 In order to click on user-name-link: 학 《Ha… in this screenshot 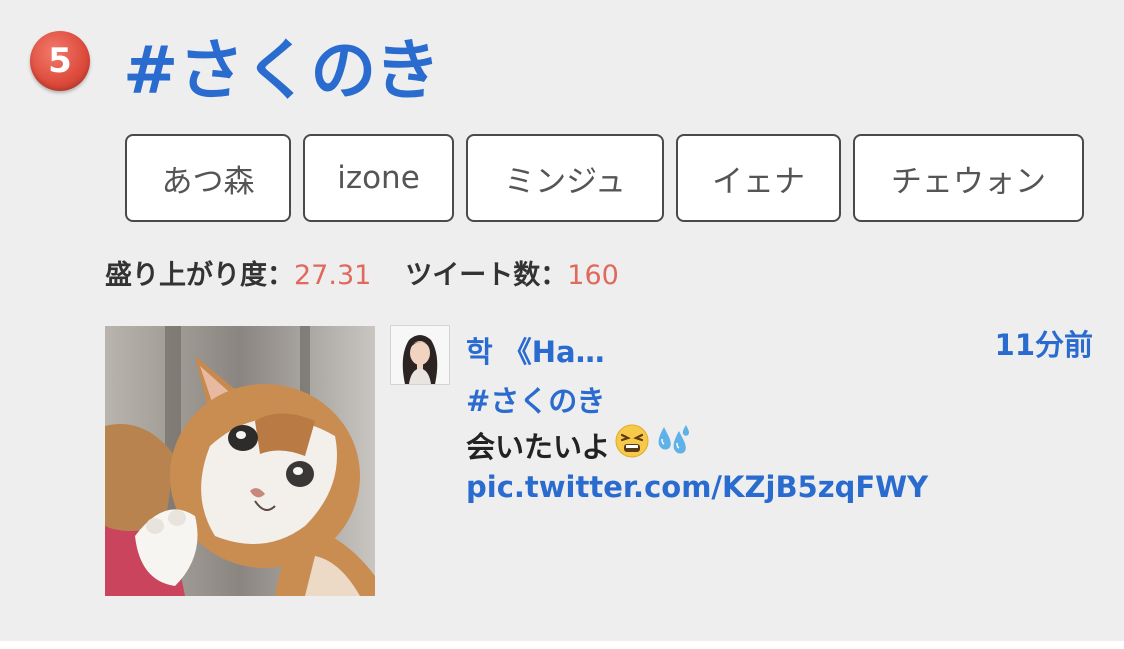, I will do `click(535, 352)`.